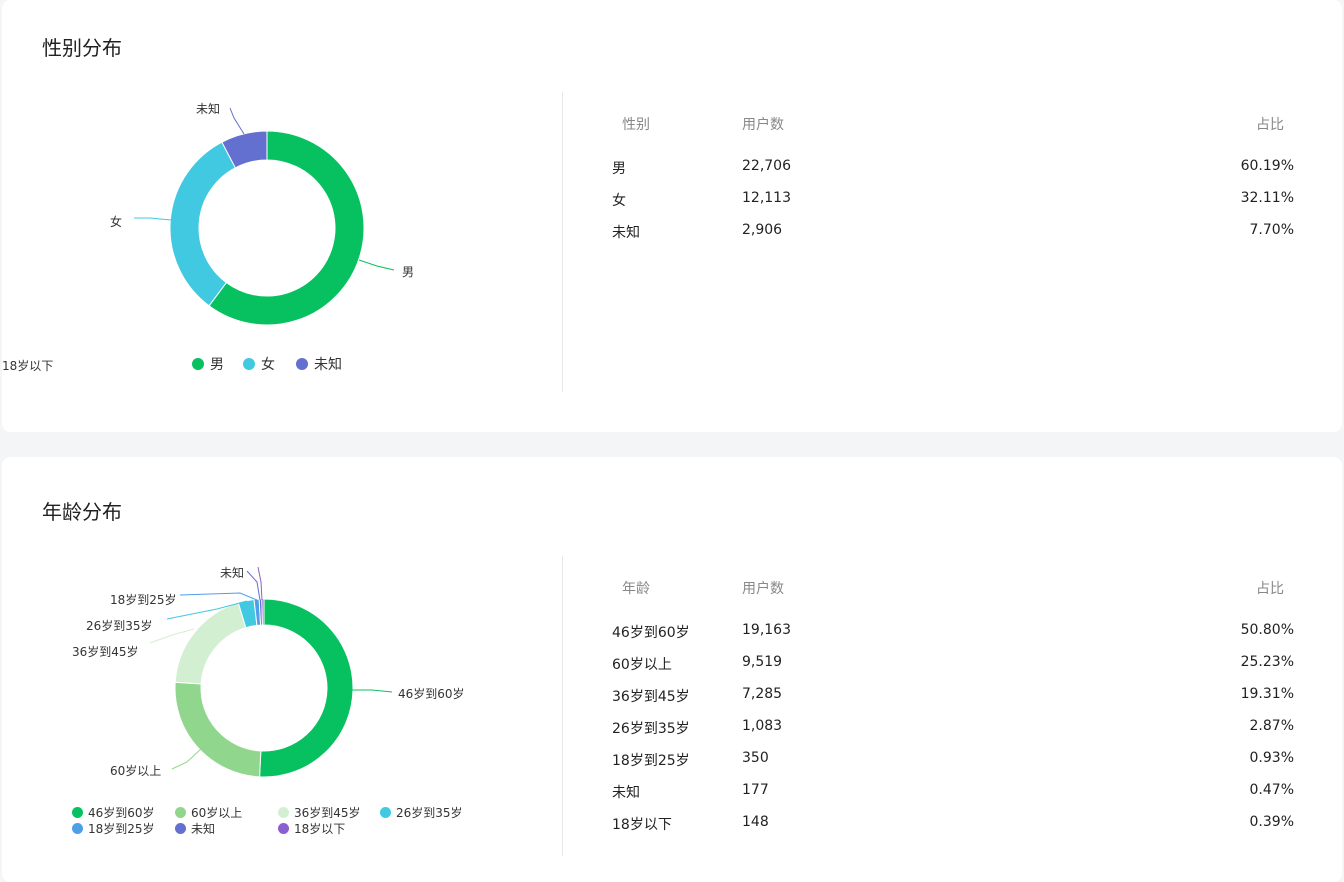 This screenshot has height=882, width=1344. What do you see at coordinates (429, 813) in the screenshot?
I see `legend-label: 26岁到35岁` at bounding box center [429, 813].